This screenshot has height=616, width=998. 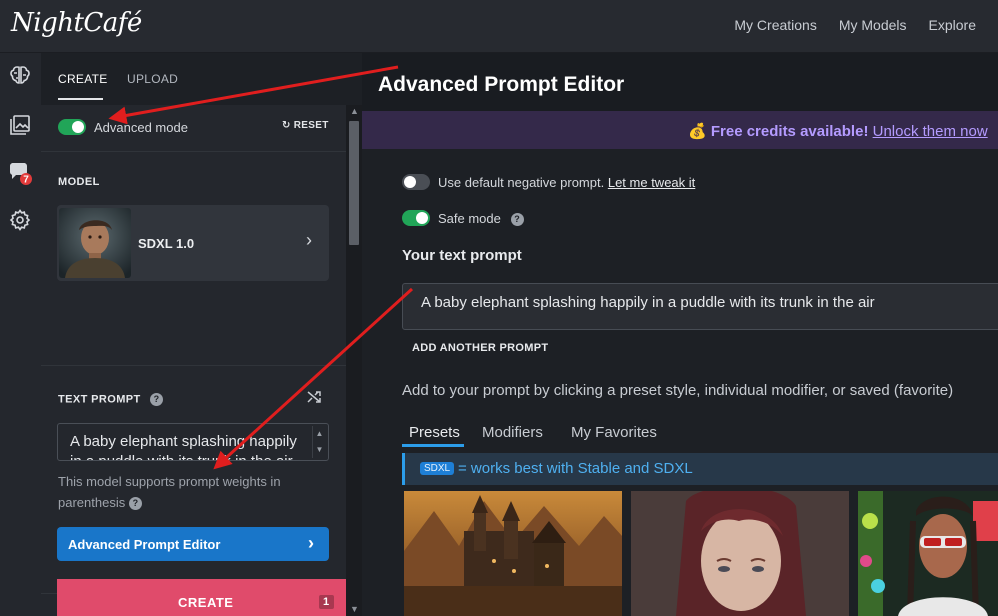 I want to click on sdxl-note: = works best with Stable and SDXL, so click(x=575, y=468).